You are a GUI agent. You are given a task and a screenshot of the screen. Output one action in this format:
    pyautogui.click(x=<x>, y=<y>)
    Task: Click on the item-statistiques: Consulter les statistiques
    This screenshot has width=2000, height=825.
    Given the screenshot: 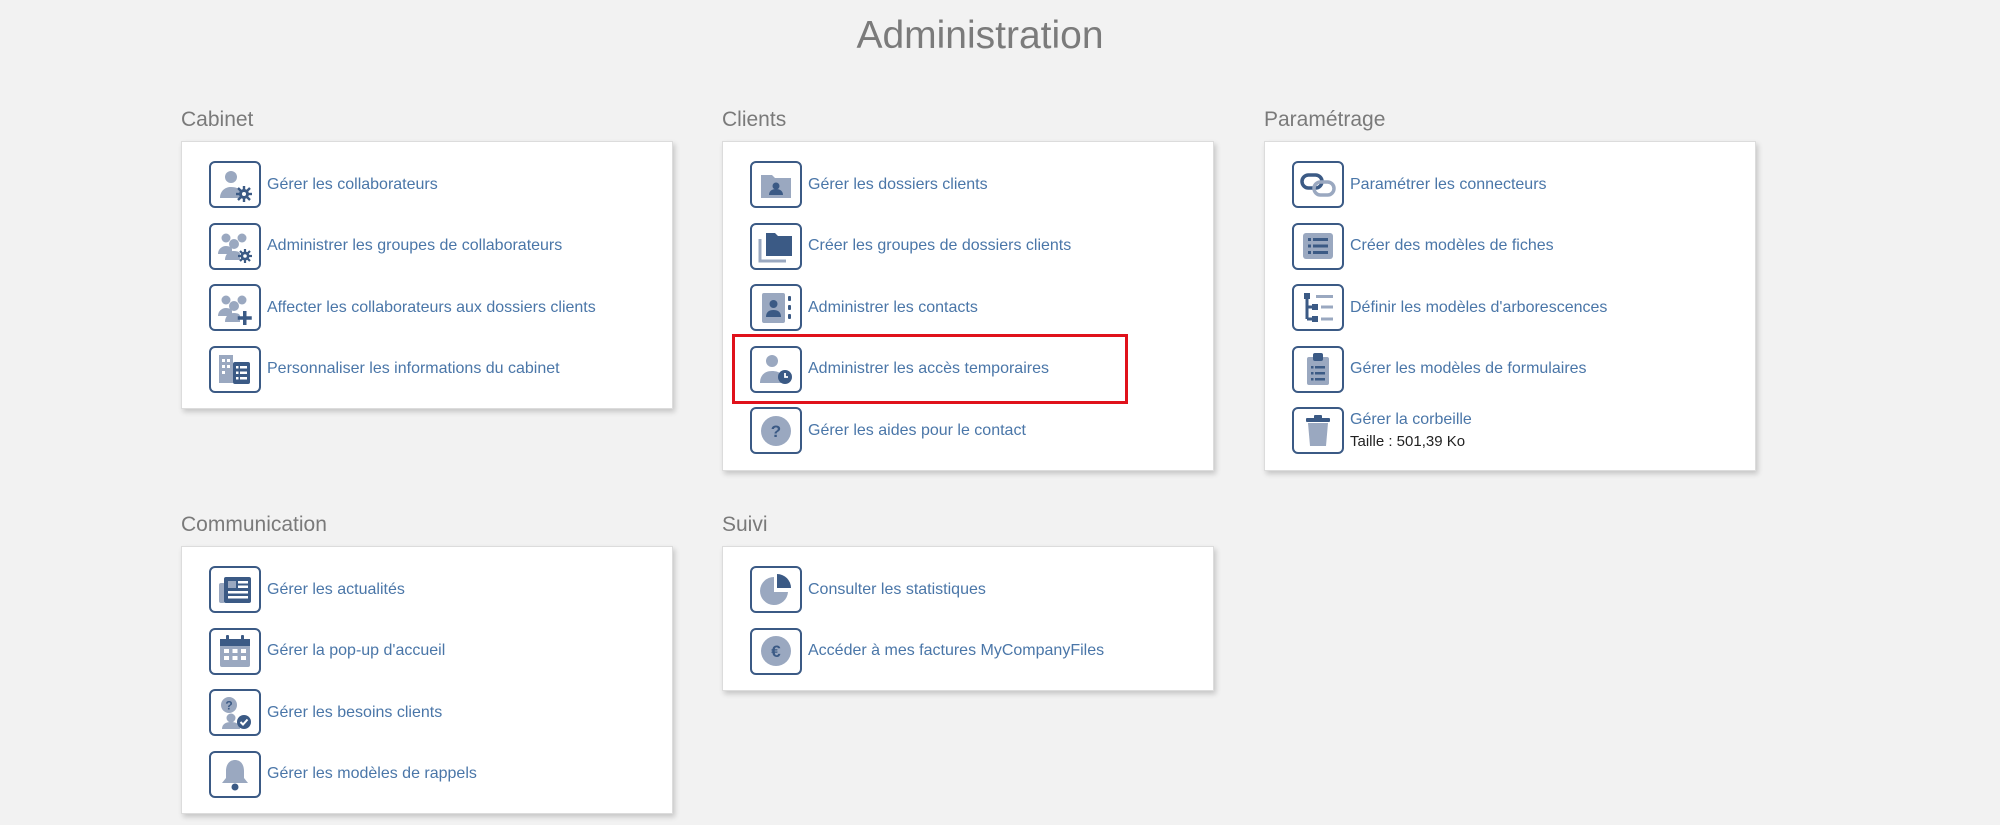 What is the action you would take?
    pyautogui.click(x=981, y=590)
    